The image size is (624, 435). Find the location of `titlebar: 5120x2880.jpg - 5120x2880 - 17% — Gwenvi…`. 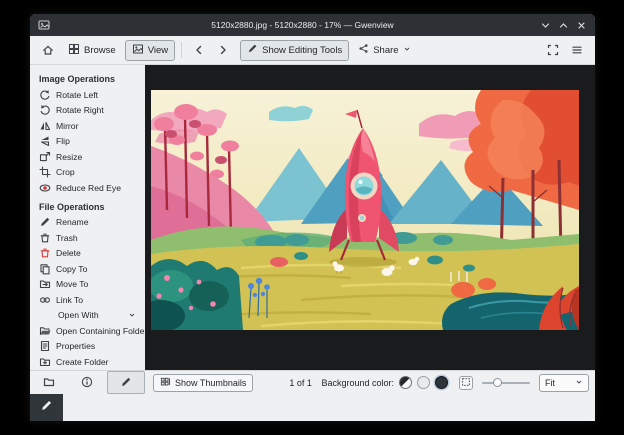

titlebar: 5120x2880.jpg - 5120x2880 - 17% — Gwenvi… is located at coordinates (312, 25).